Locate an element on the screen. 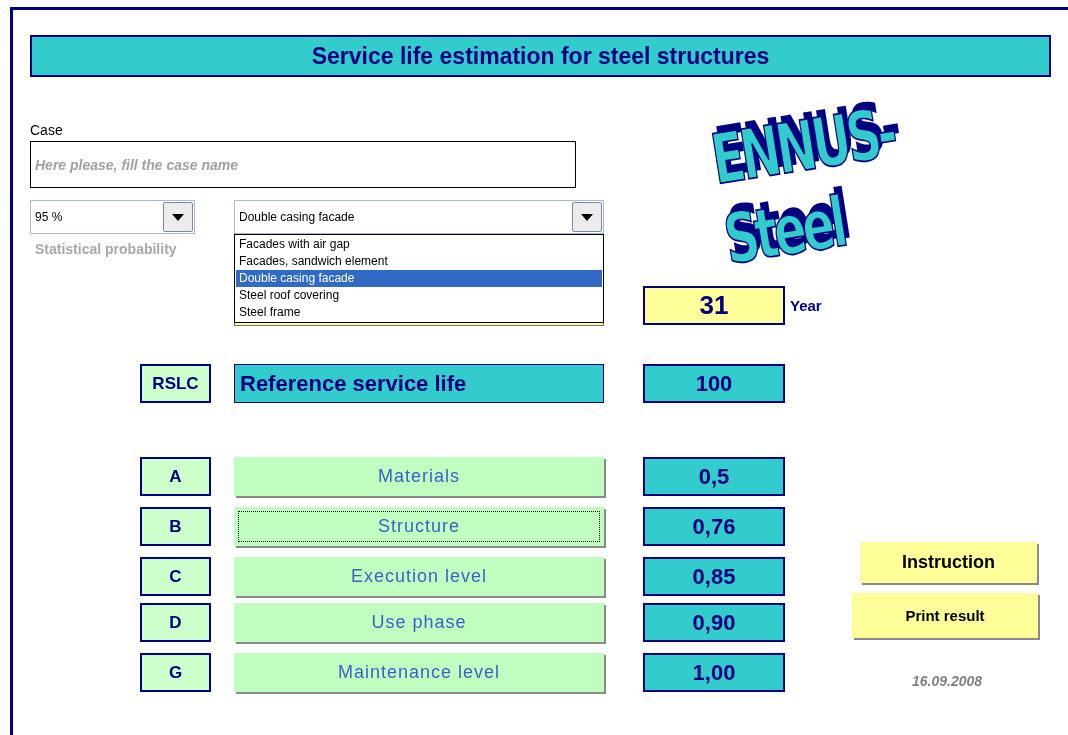 The height and width of the screenshot is (735, 1068). date-label: 16.09.2008 is located at coordinates (947, 681).